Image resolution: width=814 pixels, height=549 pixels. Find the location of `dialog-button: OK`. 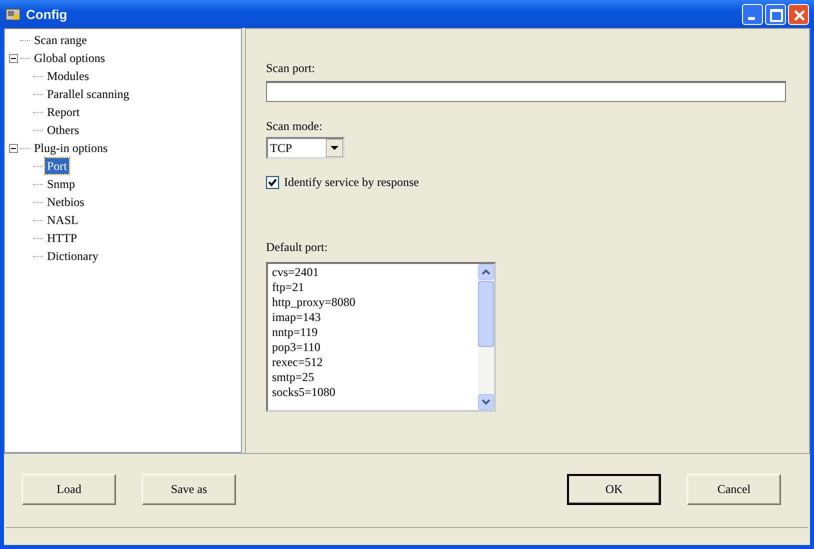

dialog-button: OK is located at coordinates (614, 489).